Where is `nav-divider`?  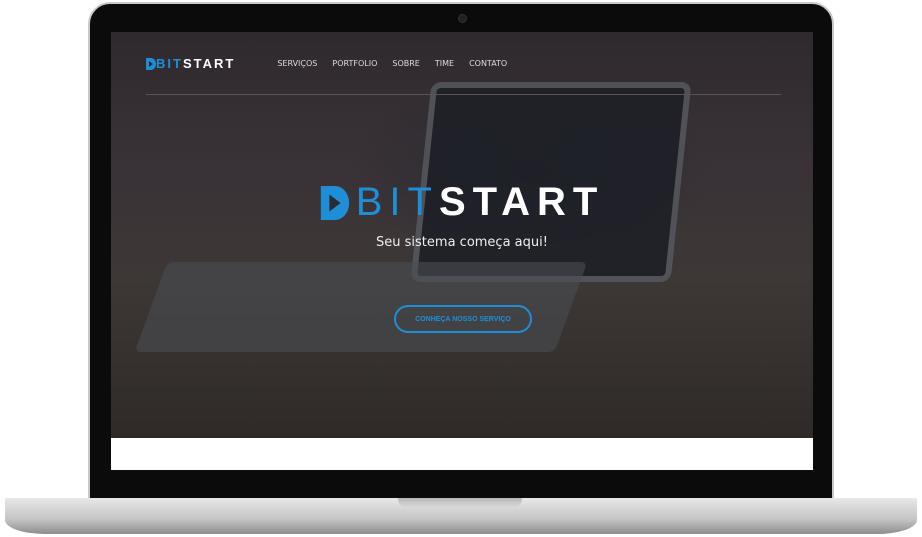
nav-divider is located at coordinates (463, 94).